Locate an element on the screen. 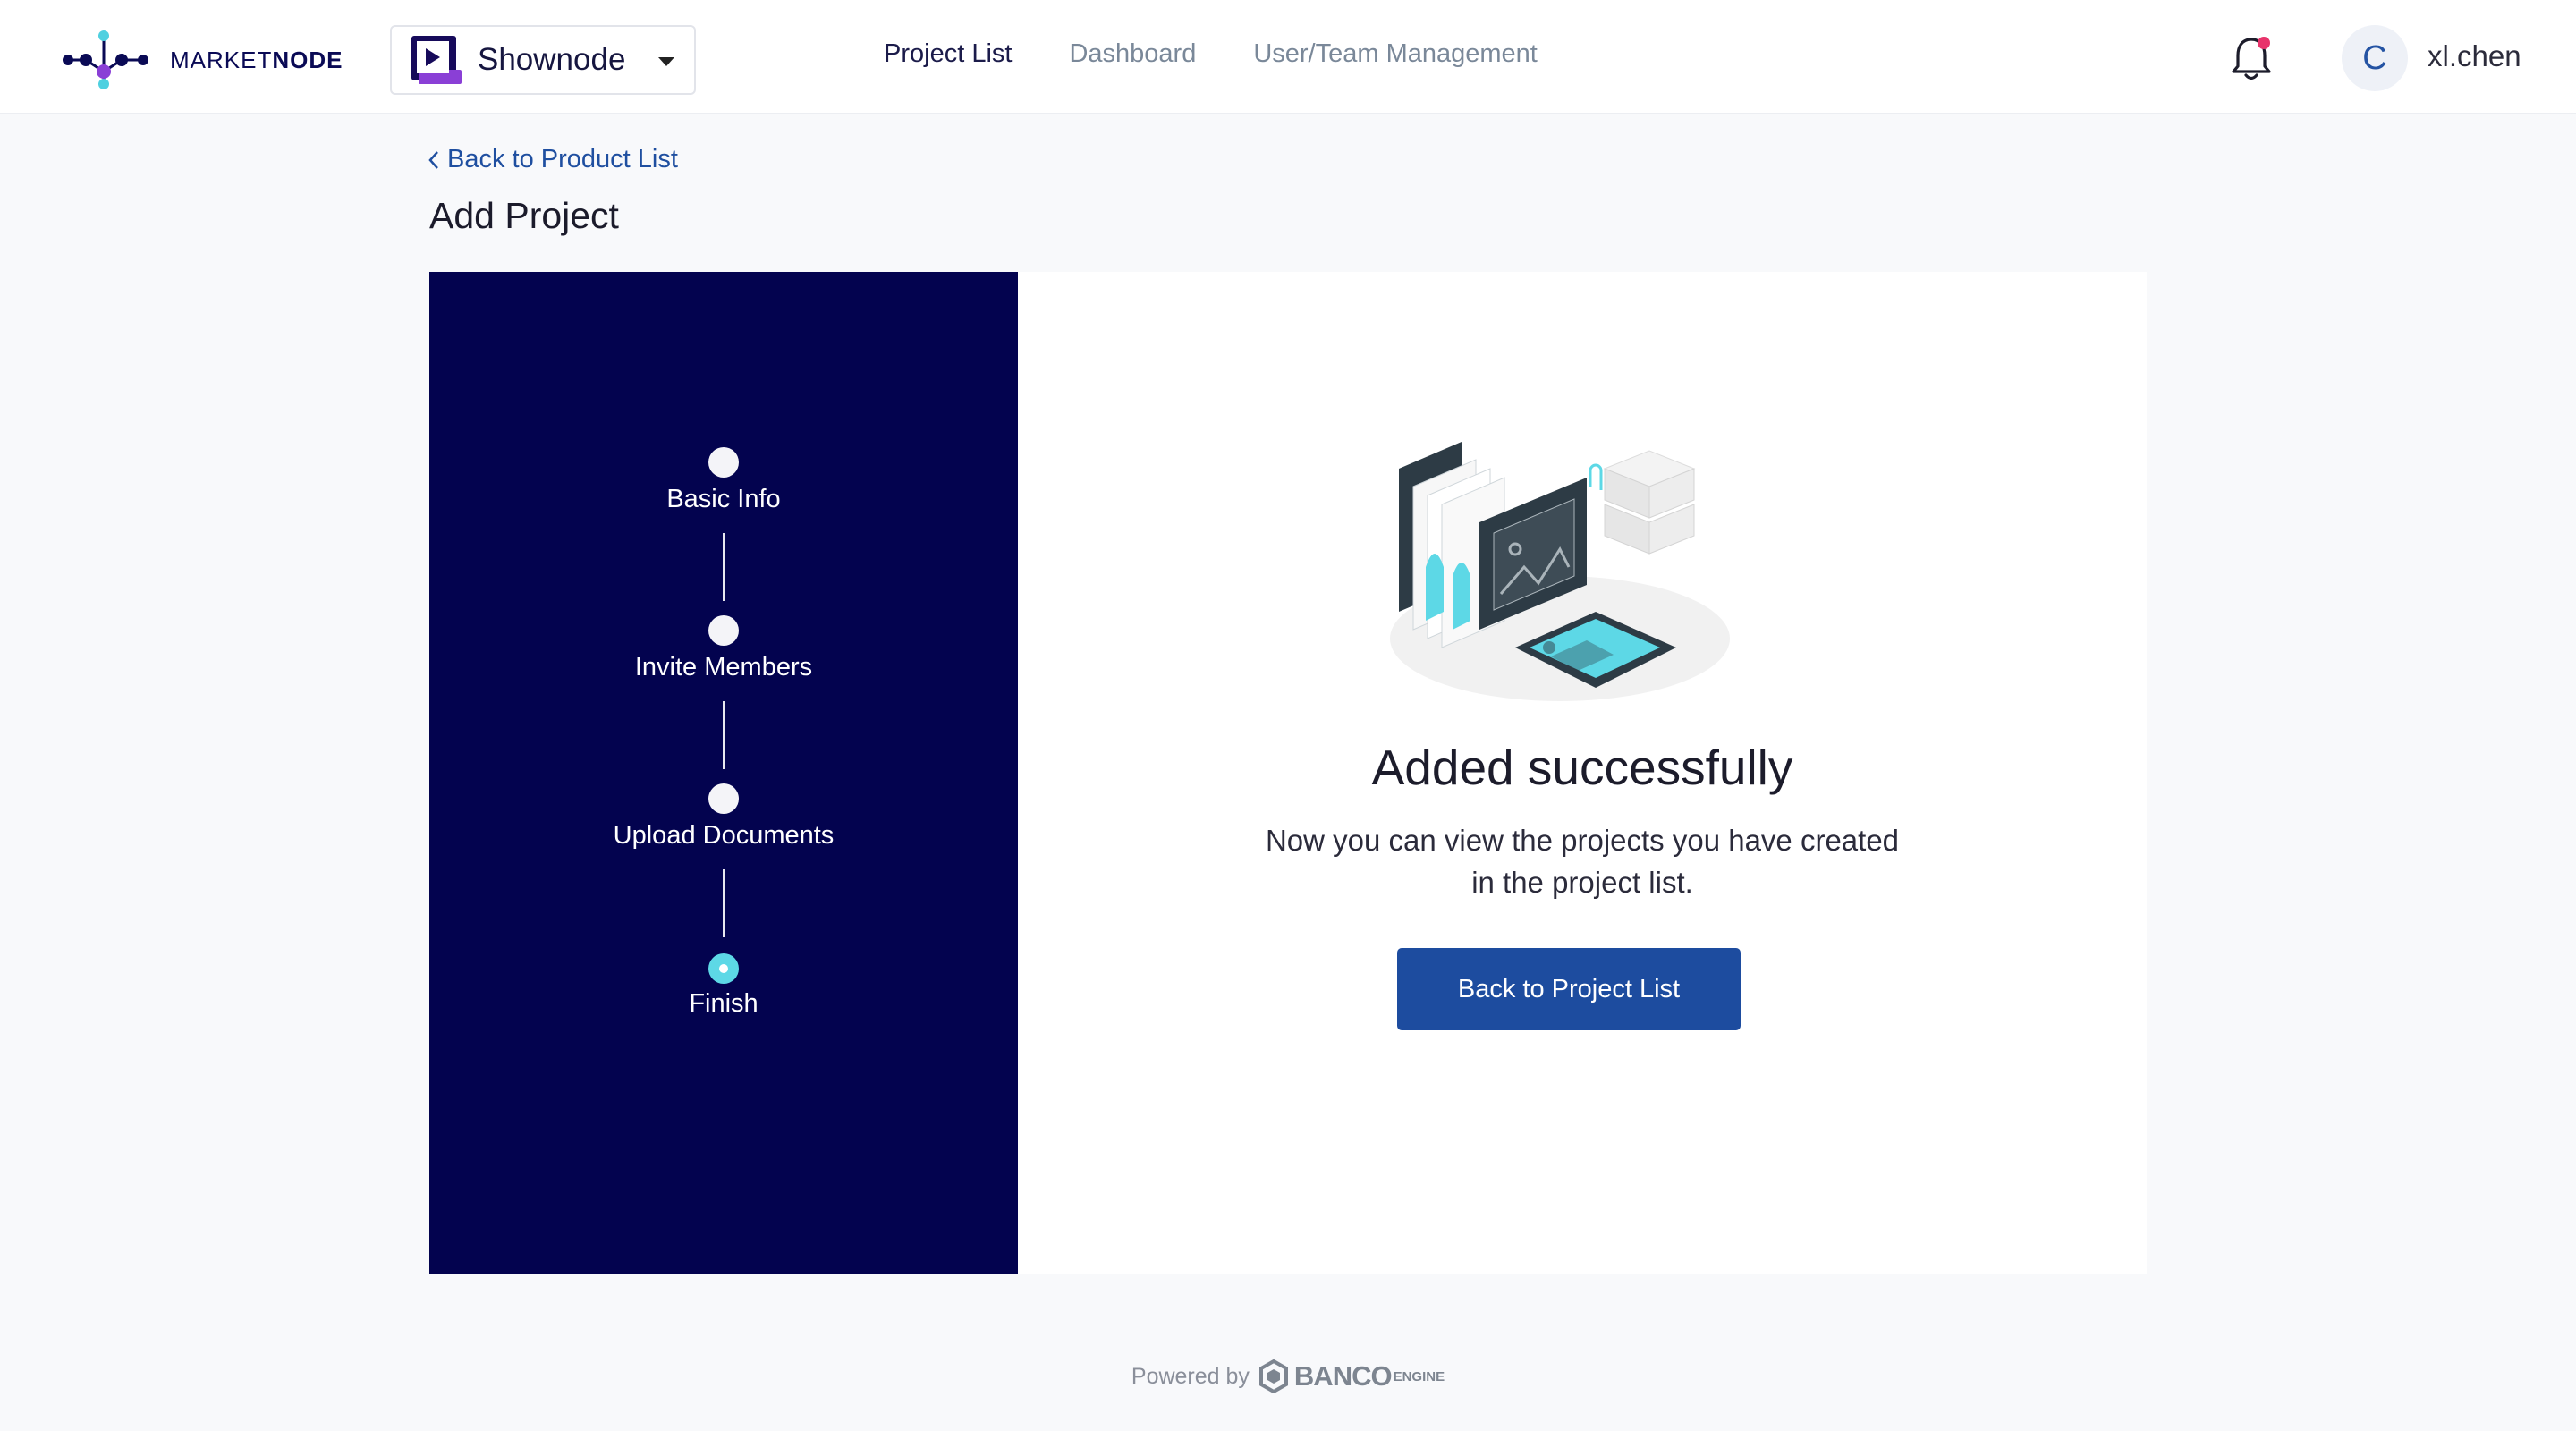 Image resolution: width=2576 pixels, height=1431 pixels. caret-down-icon is located at coordinates (666, 61).